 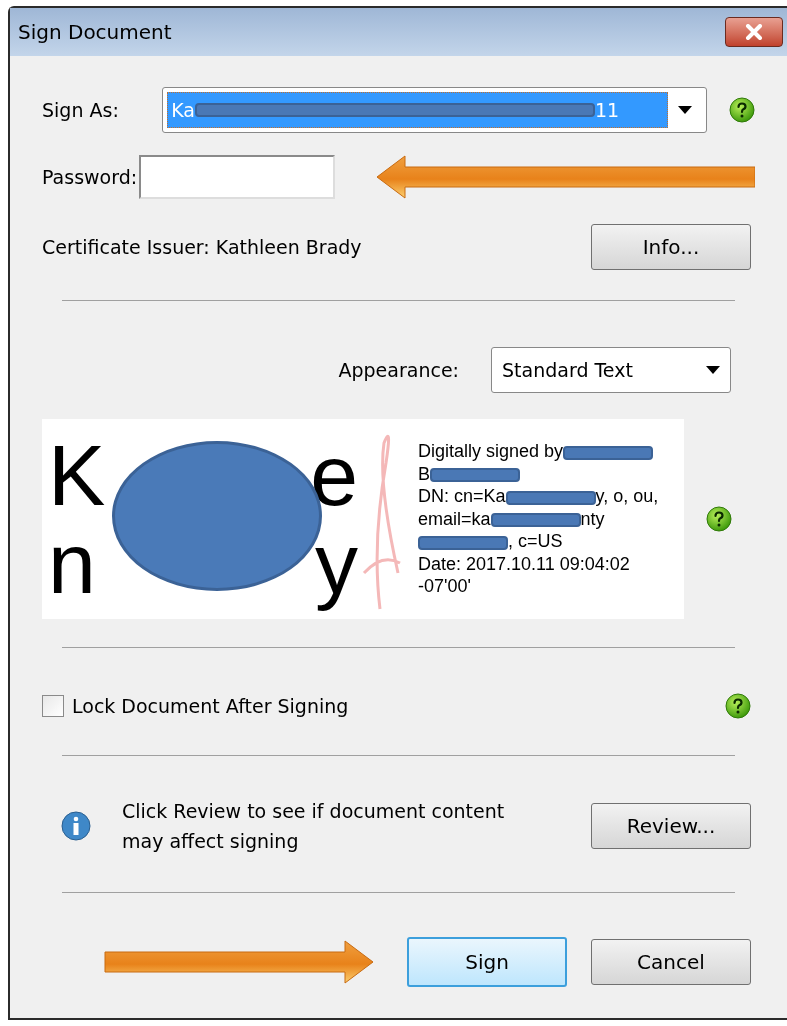 What do you see at coordinates (90, 177) in the screenshot?
I see `password-label: Password:` at bounding box center [90, 177].